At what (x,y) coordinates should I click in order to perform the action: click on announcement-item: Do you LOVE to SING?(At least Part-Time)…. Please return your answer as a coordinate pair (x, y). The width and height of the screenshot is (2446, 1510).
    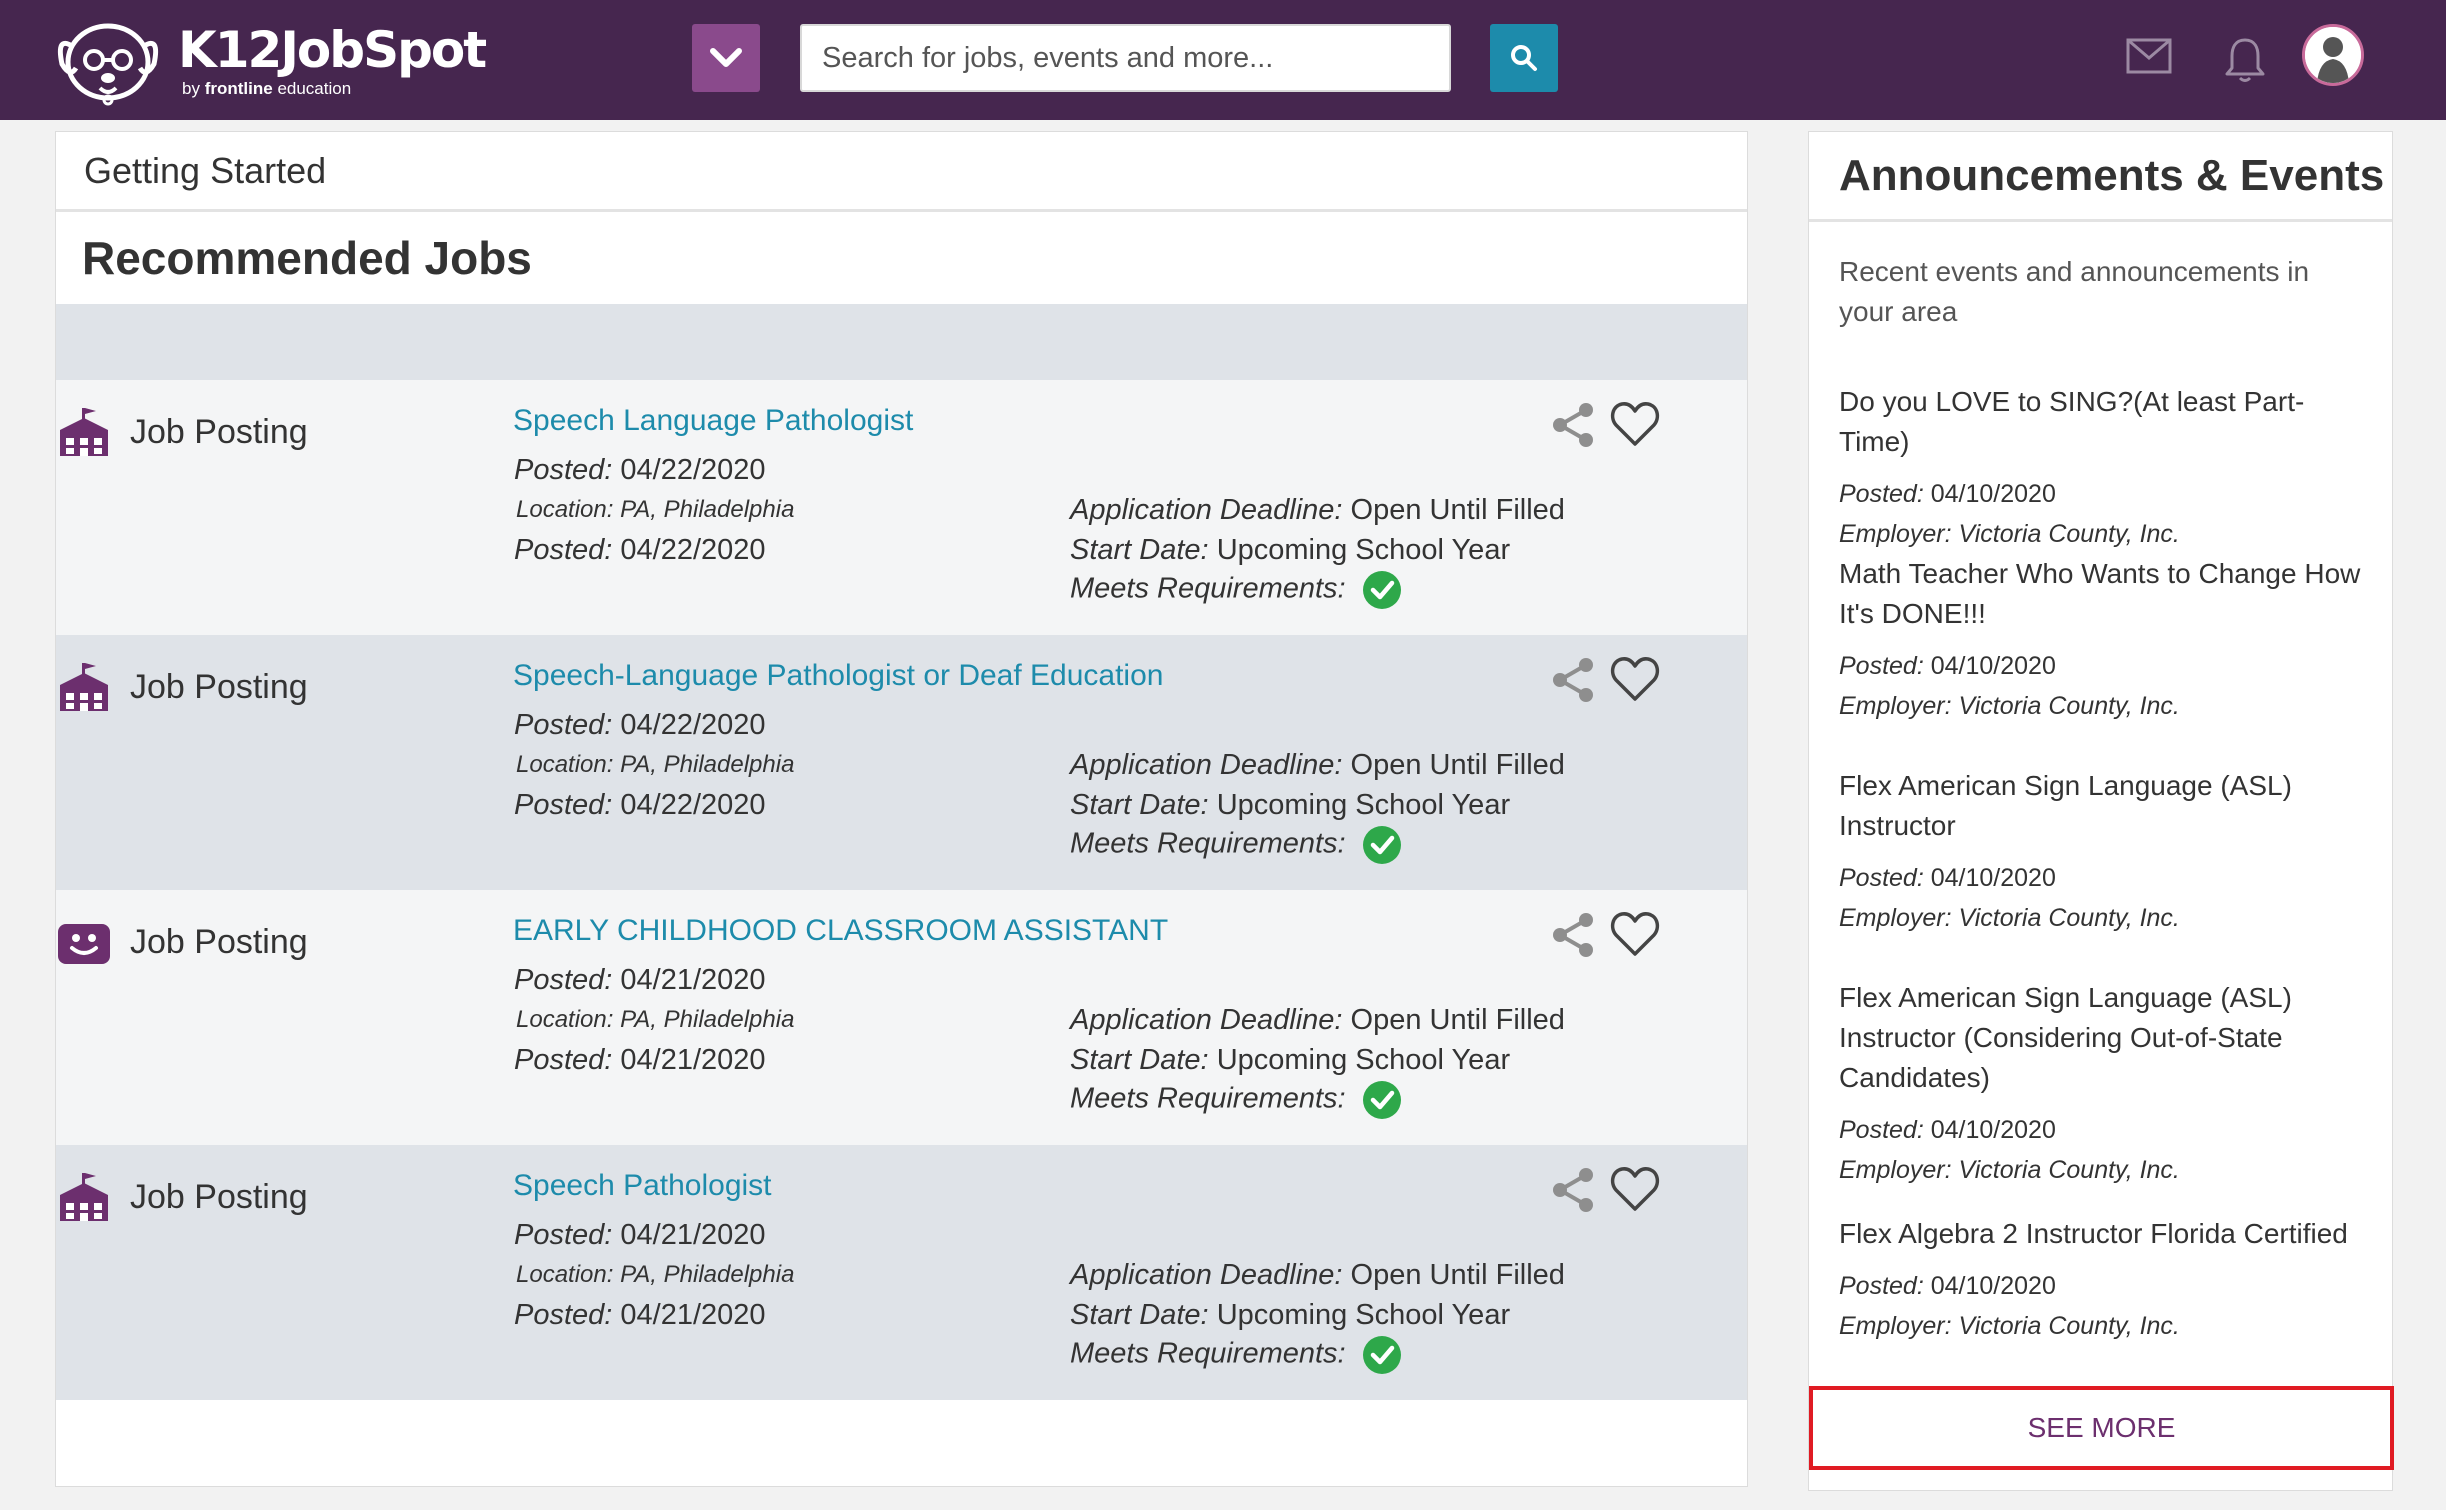
    Looking at the image, I should click on (2104, 468).